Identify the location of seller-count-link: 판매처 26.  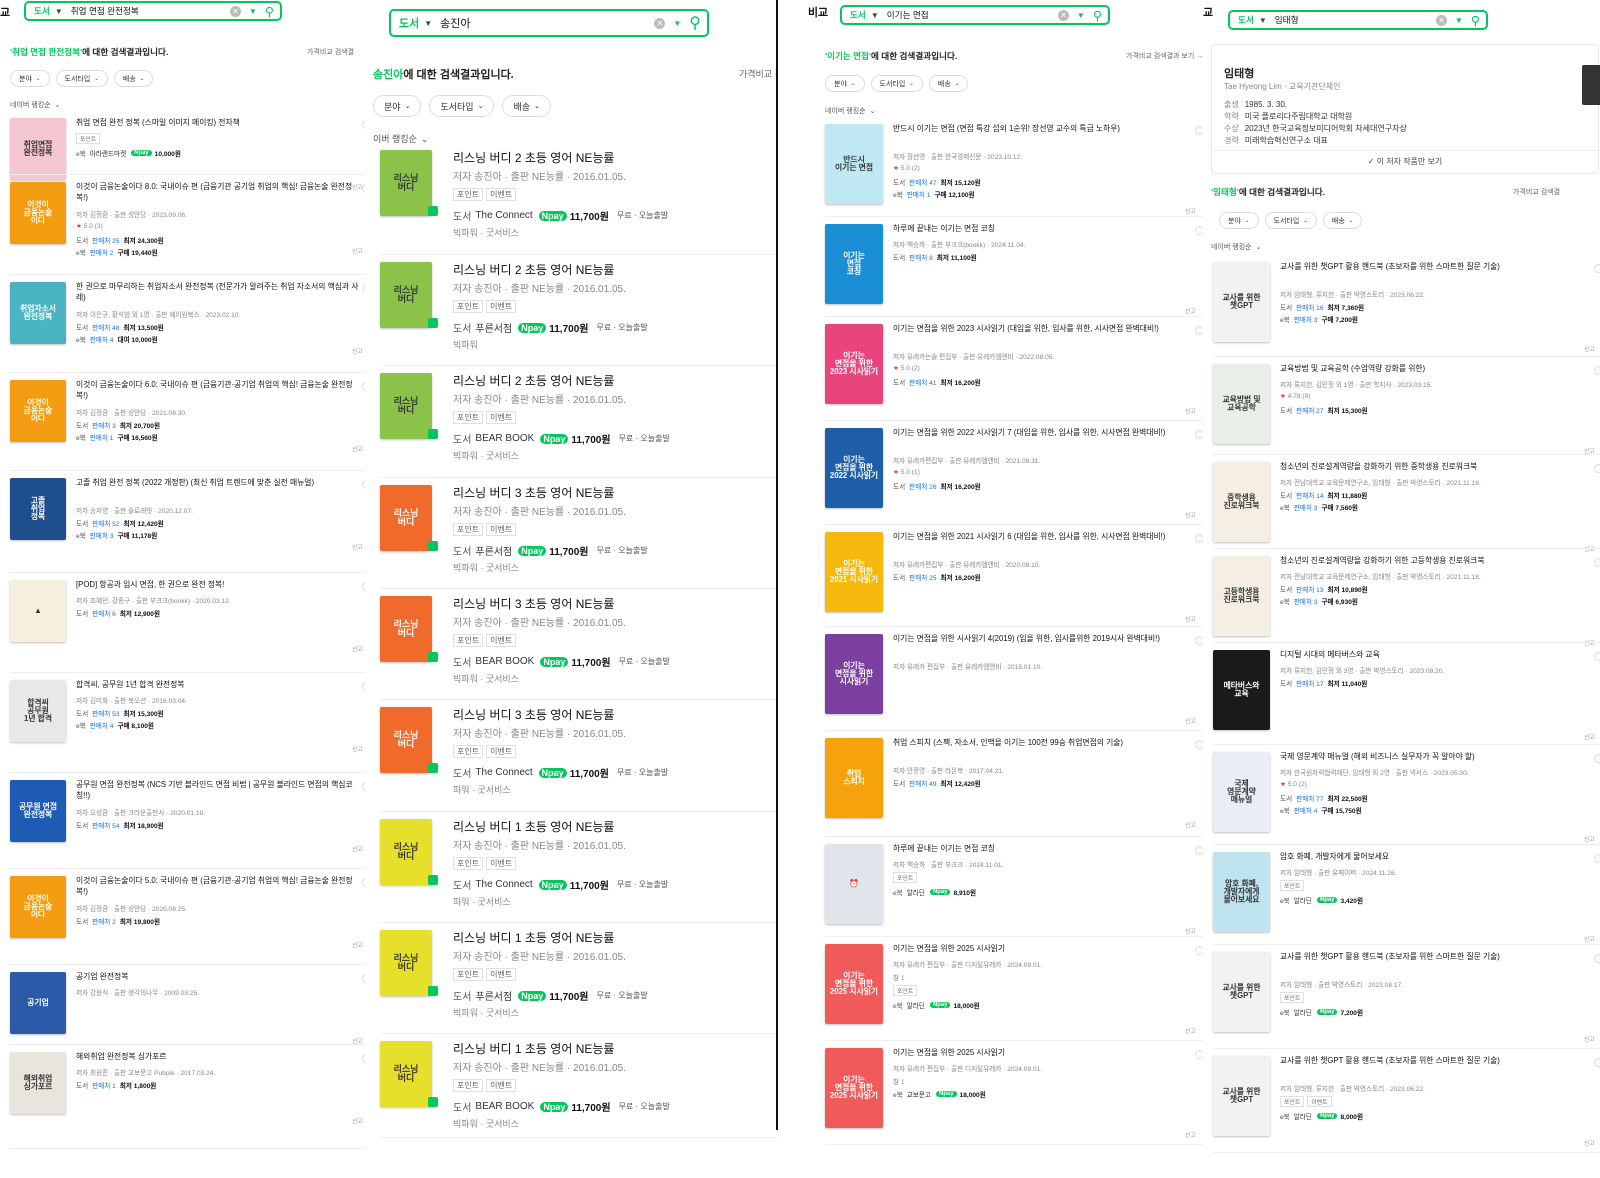
(922, 486).